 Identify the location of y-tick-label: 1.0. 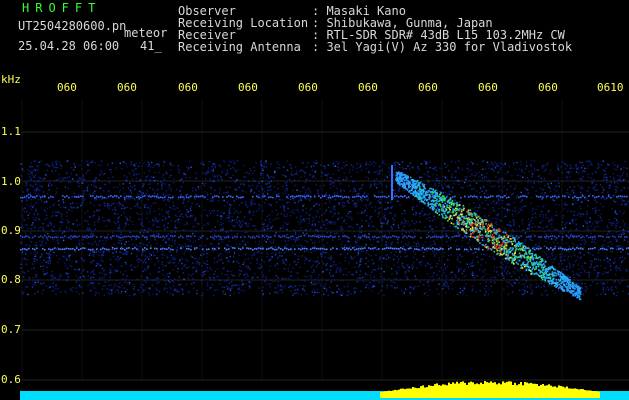
(11, 181).